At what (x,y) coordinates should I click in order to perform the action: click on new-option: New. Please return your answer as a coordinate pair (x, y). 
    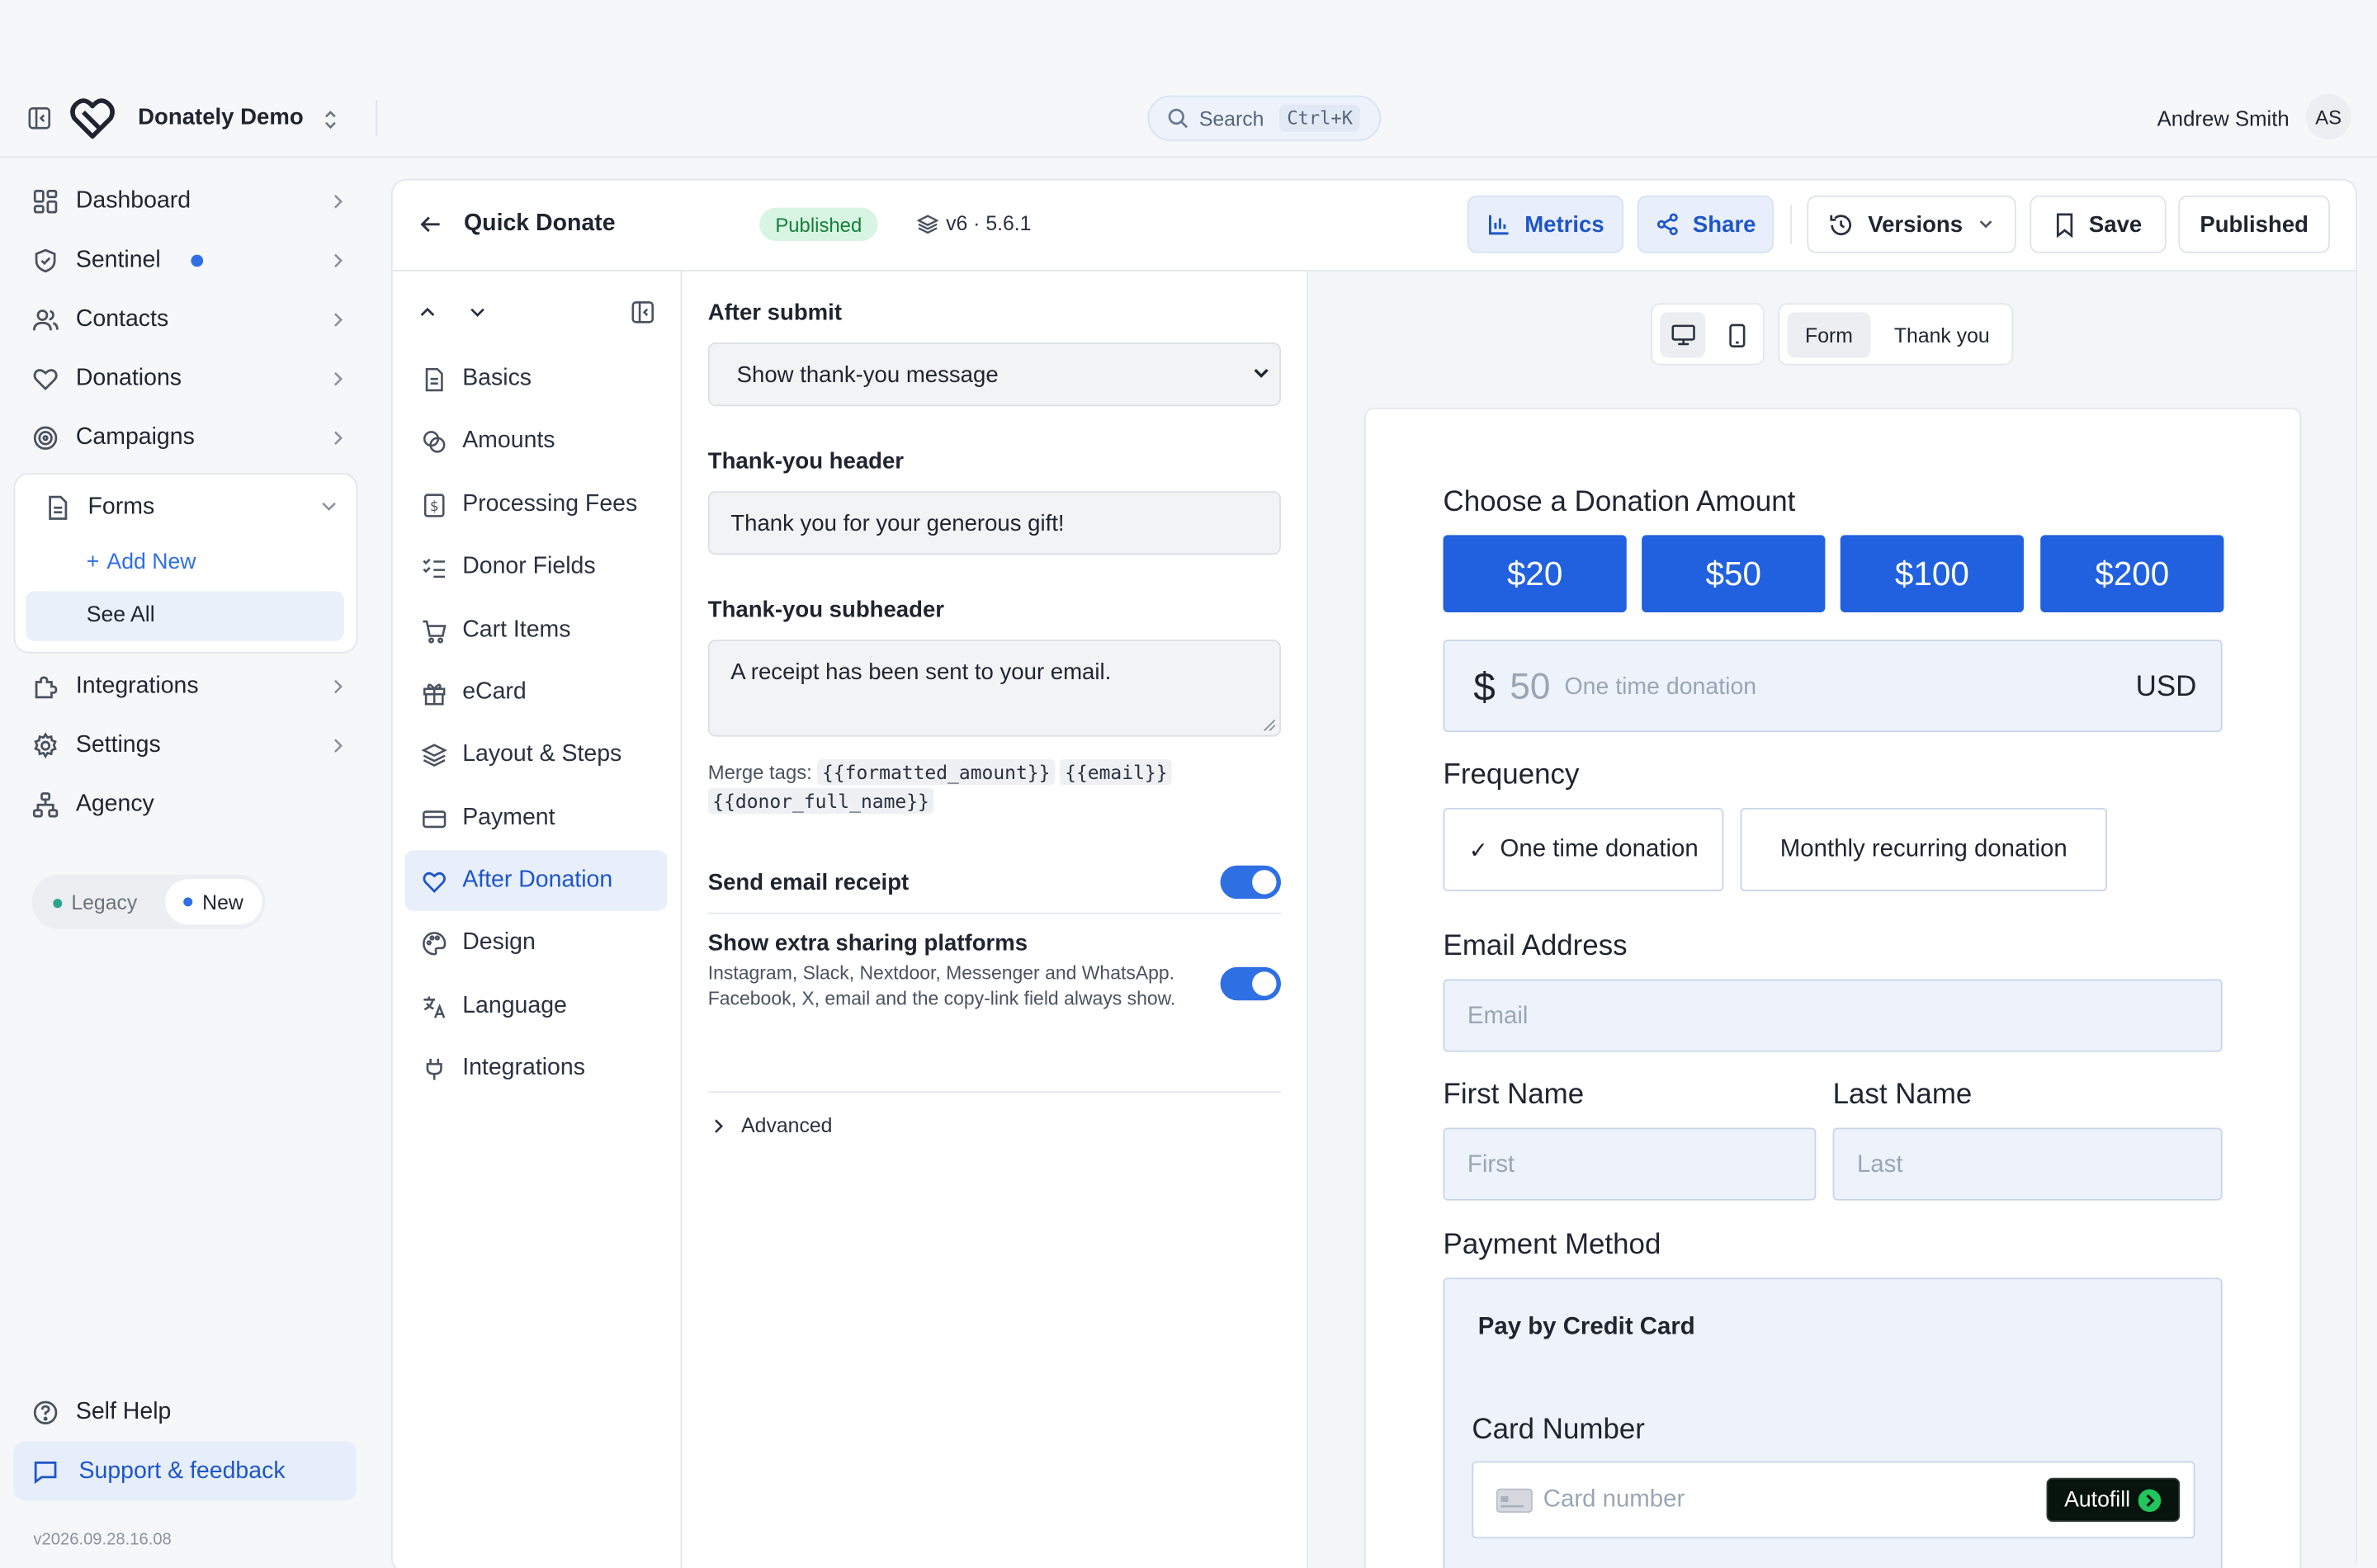
    Looking at the image, I should click on (213, 902).